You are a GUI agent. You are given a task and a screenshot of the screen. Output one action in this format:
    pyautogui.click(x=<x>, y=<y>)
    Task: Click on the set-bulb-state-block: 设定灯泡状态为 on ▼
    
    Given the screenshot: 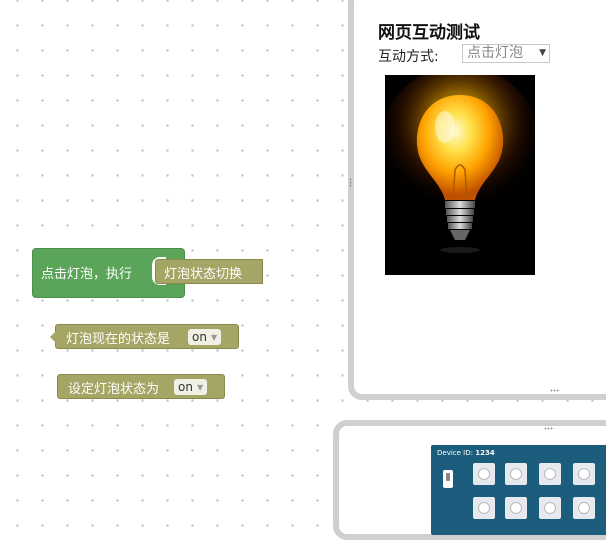 What is the action you would take?
    pyautogui.click(x=141, y=386)
    